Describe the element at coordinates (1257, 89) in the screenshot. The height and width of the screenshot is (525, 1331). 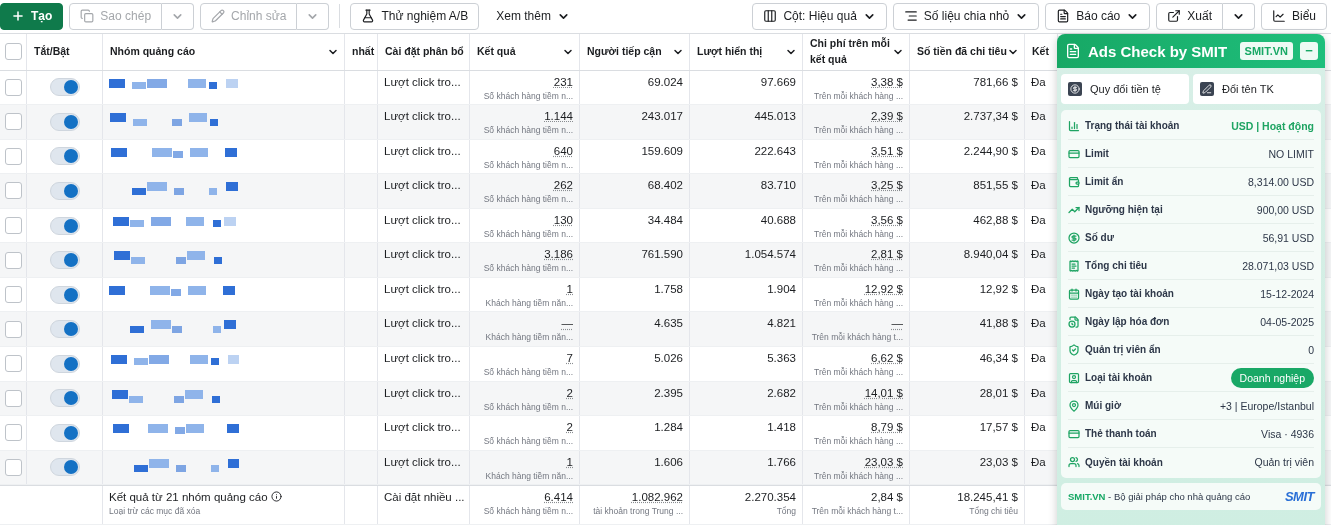
I see `action-button: Đổi tên TK` at that location.